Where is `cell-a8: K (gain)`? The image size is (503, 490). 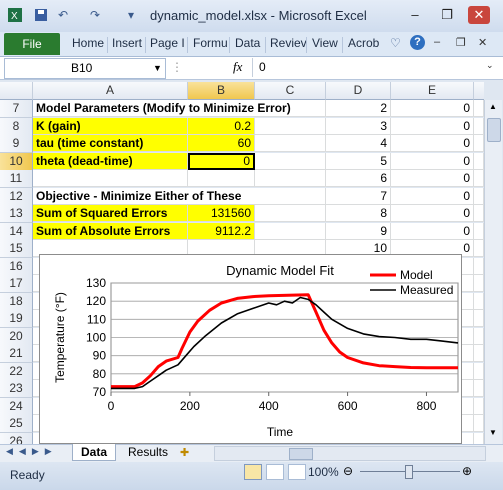
cell-a8: K (gain) is located at coordinates (110, 126).